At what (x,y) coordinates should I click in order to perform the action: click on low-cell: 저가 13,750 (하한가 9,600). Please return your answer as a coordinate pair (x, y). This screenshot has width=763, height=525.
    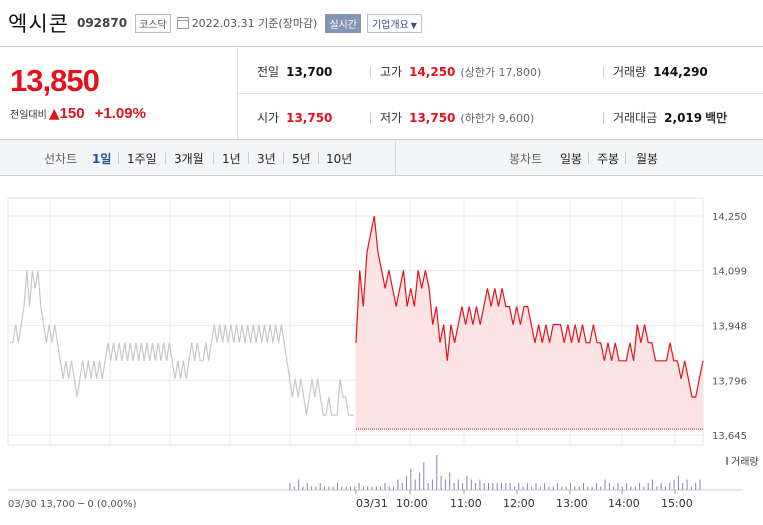
    Looking at the image, I should click on (457, 117).